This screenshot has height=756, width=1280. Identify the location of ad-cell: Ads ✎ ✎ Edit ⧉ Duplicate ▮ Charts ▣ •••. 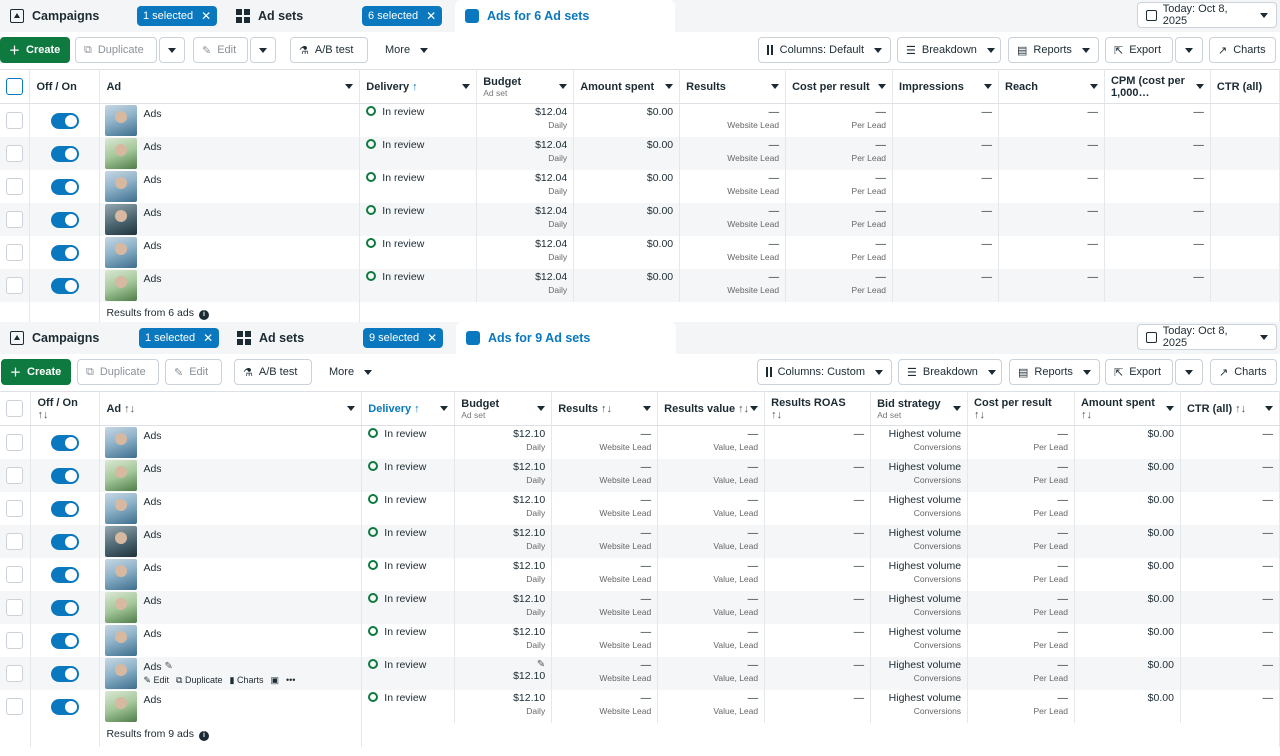
(231, 673).